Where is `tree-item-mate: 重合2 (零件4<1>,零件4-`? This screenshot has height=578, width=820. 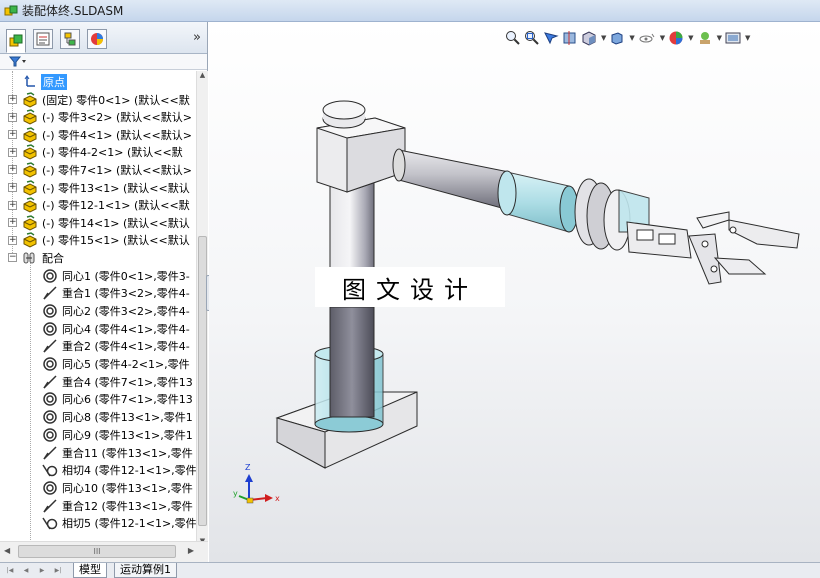 tree-item-mate: 重合2 (零件4<1>,零件4- is located at coordinates (98, 346).